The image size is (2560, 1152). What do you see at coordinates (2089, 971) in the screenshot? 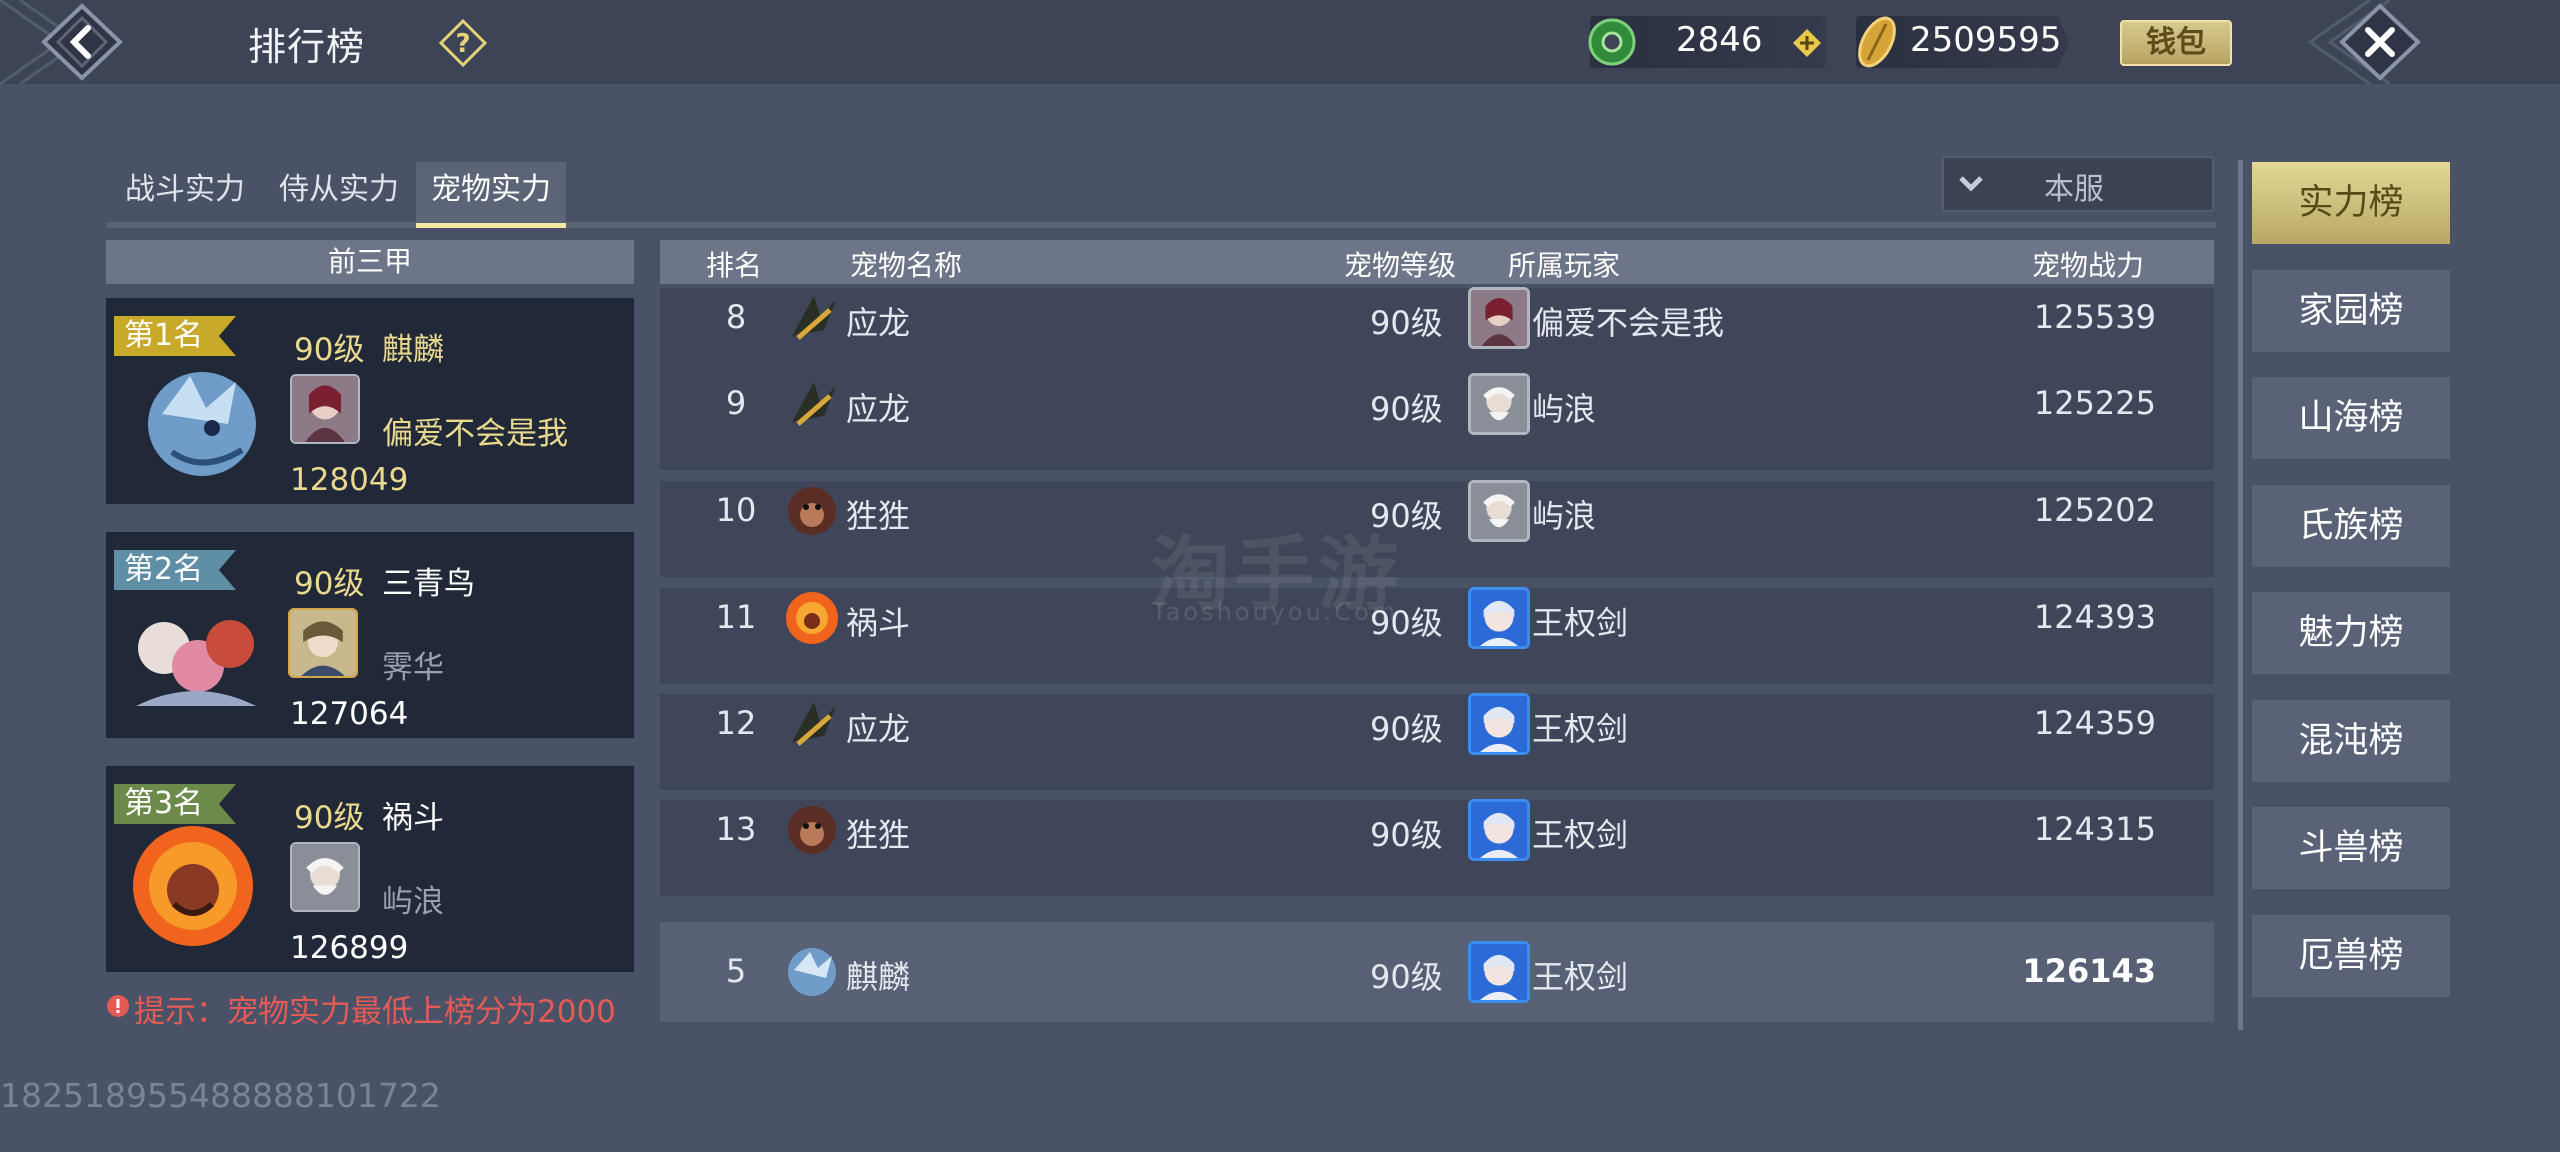
I see `pet-power: 126143` at bounding box center [2089, 971].